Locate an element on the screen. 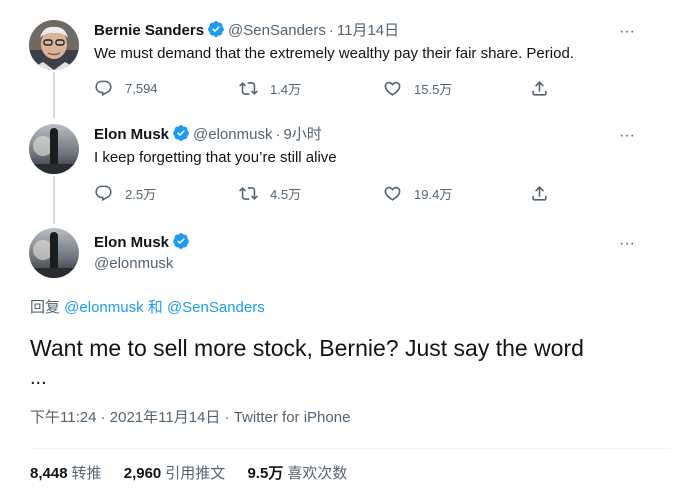 The width and height of the screenshot is (699, 496). author-name: Bernie Sanders is located at coordinates (149, 30).